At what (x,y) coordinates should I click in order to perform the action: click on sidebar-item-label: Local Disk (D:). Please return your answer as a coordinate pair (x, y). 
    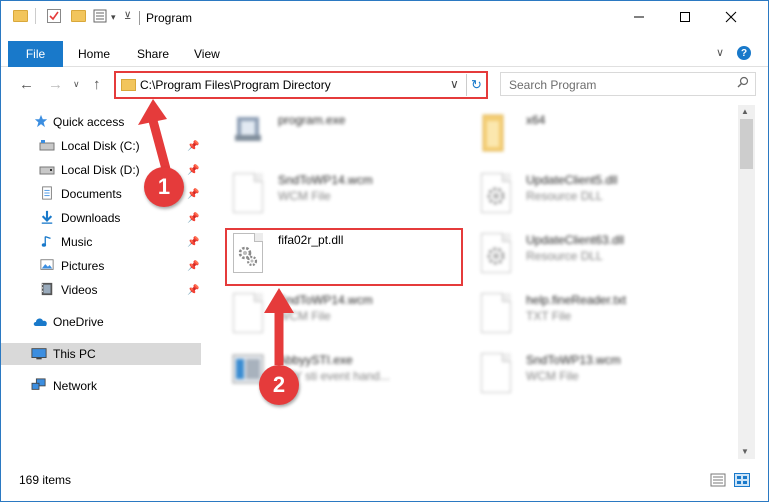
    Looking at the image, I should click on (100, 170).